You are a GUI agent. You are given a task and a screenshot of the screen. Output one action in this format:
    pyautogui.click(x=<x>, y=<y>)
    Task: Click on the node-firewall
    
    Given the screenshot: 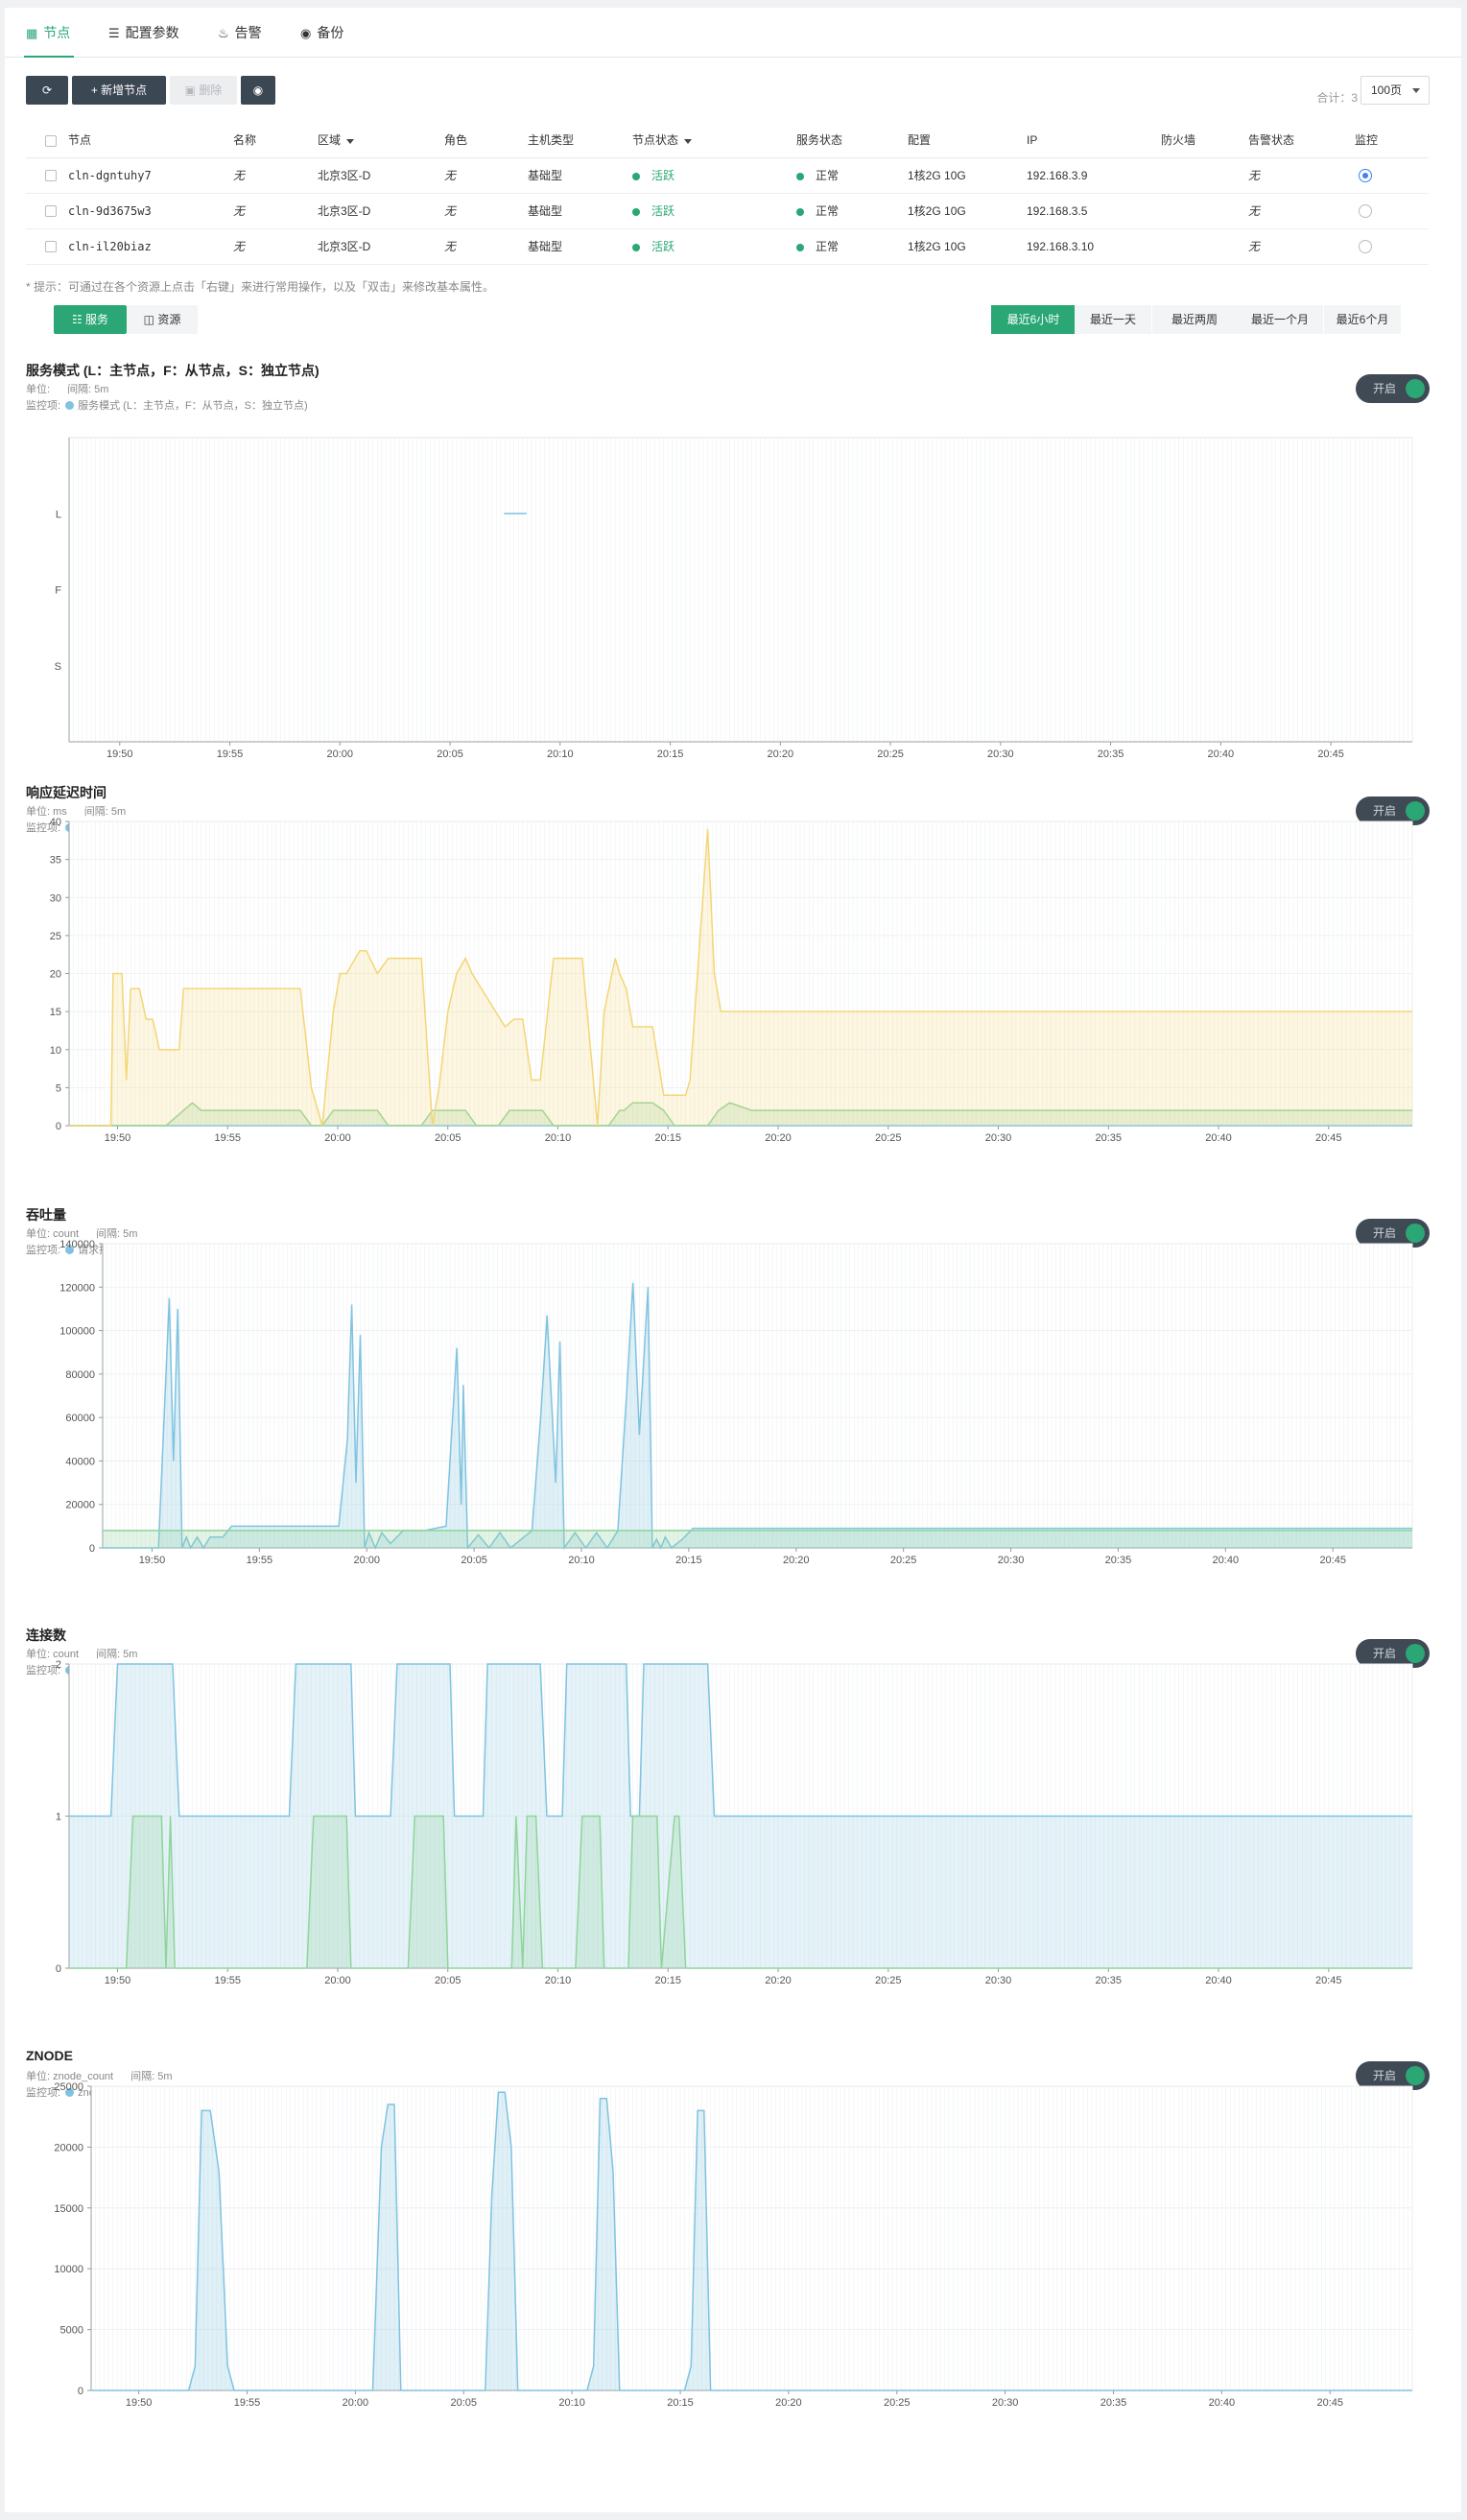 What is the action you would take?
    pyautogui.click(x=1204, y=175)
    